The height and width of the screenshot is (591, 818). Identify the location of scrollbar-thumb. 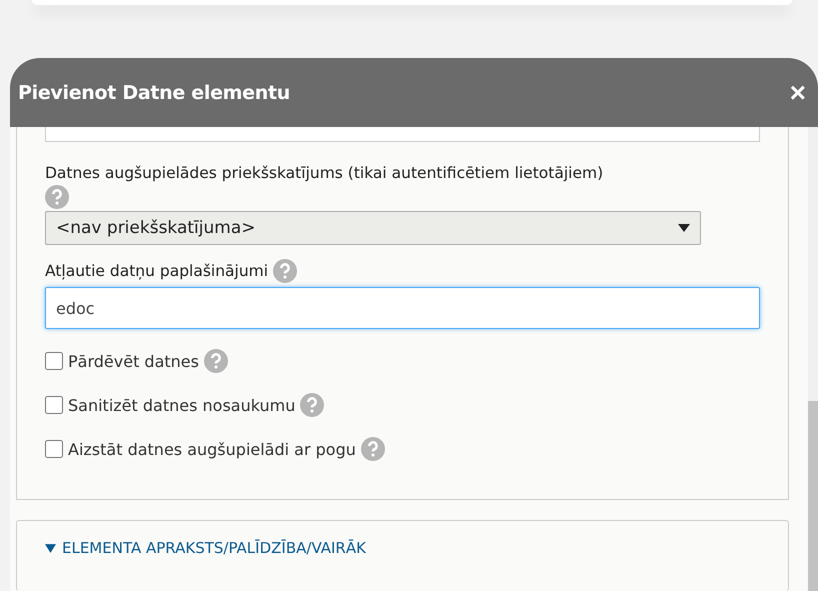
(813, 496).